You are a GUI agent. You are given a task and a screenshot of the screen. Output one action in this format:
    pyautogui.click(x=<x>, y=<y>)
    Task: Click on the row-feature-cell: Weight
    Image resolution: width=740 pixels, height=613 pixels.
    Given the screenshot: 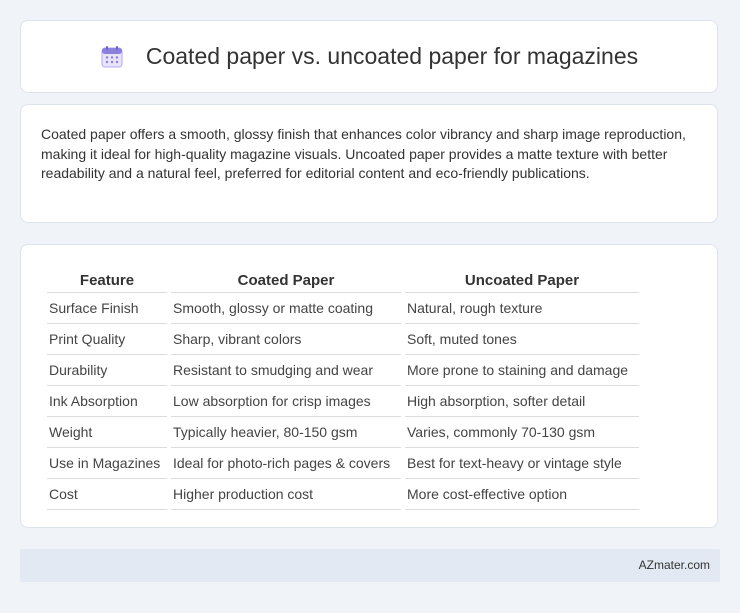 What is the action you would take?
    pyautogui.click(x=107, y=432)
    